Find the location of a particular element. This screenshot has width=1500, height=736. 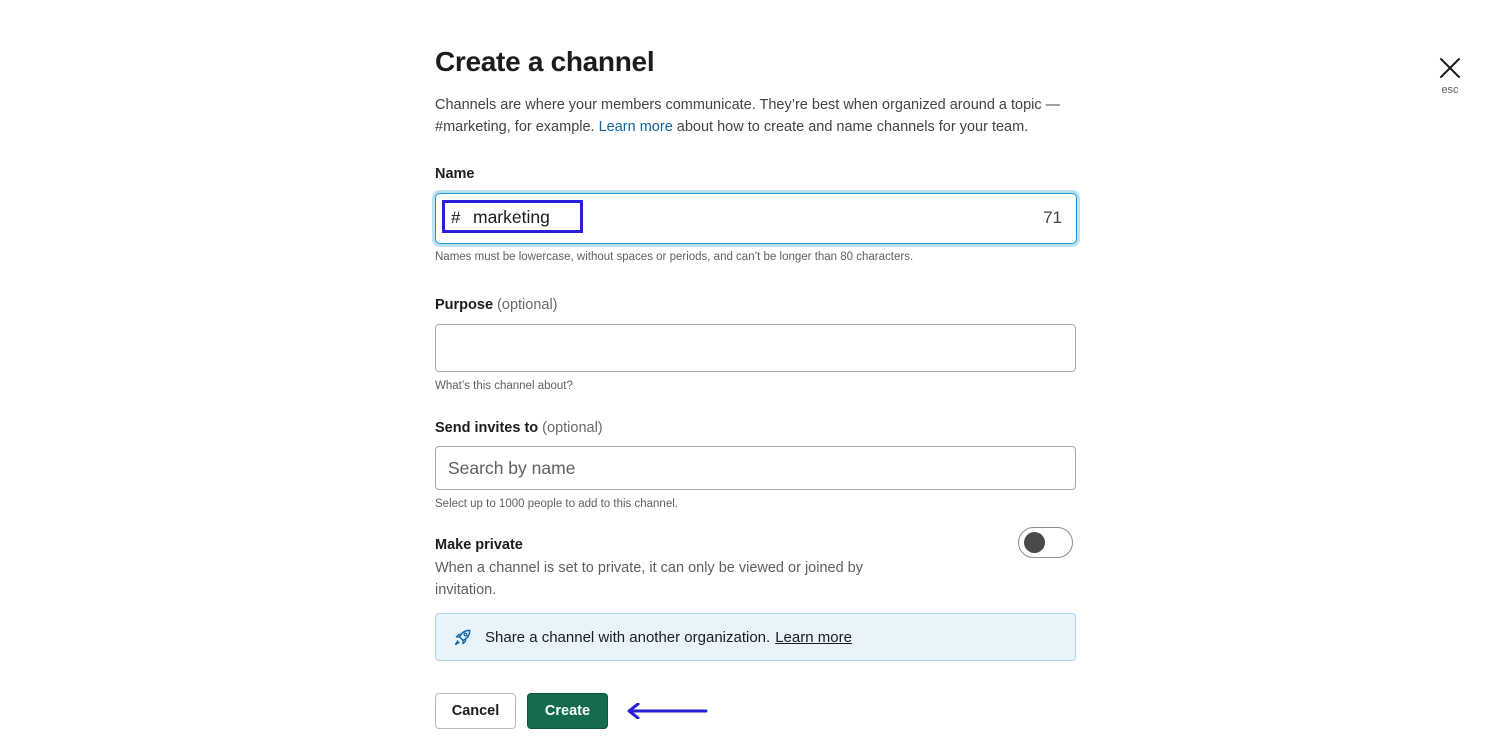

name-label: Name is located at coordinates (455, 174).